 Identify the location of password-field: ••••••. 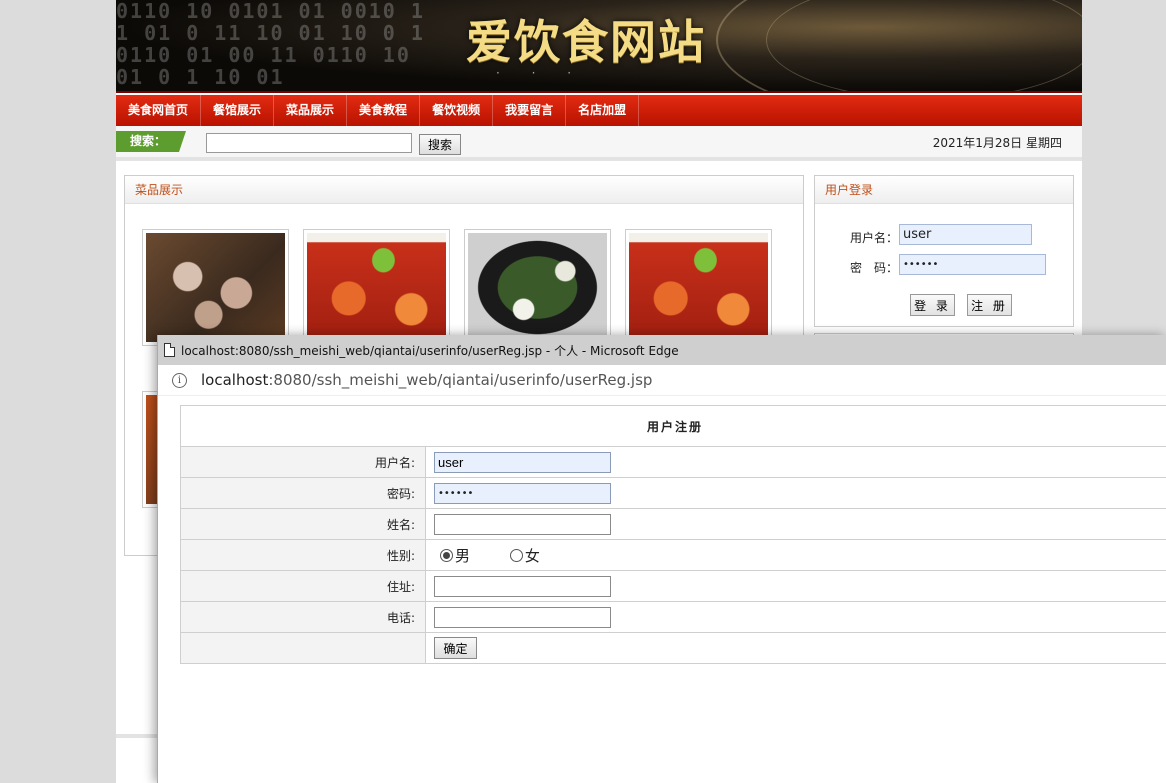
(522, 493).